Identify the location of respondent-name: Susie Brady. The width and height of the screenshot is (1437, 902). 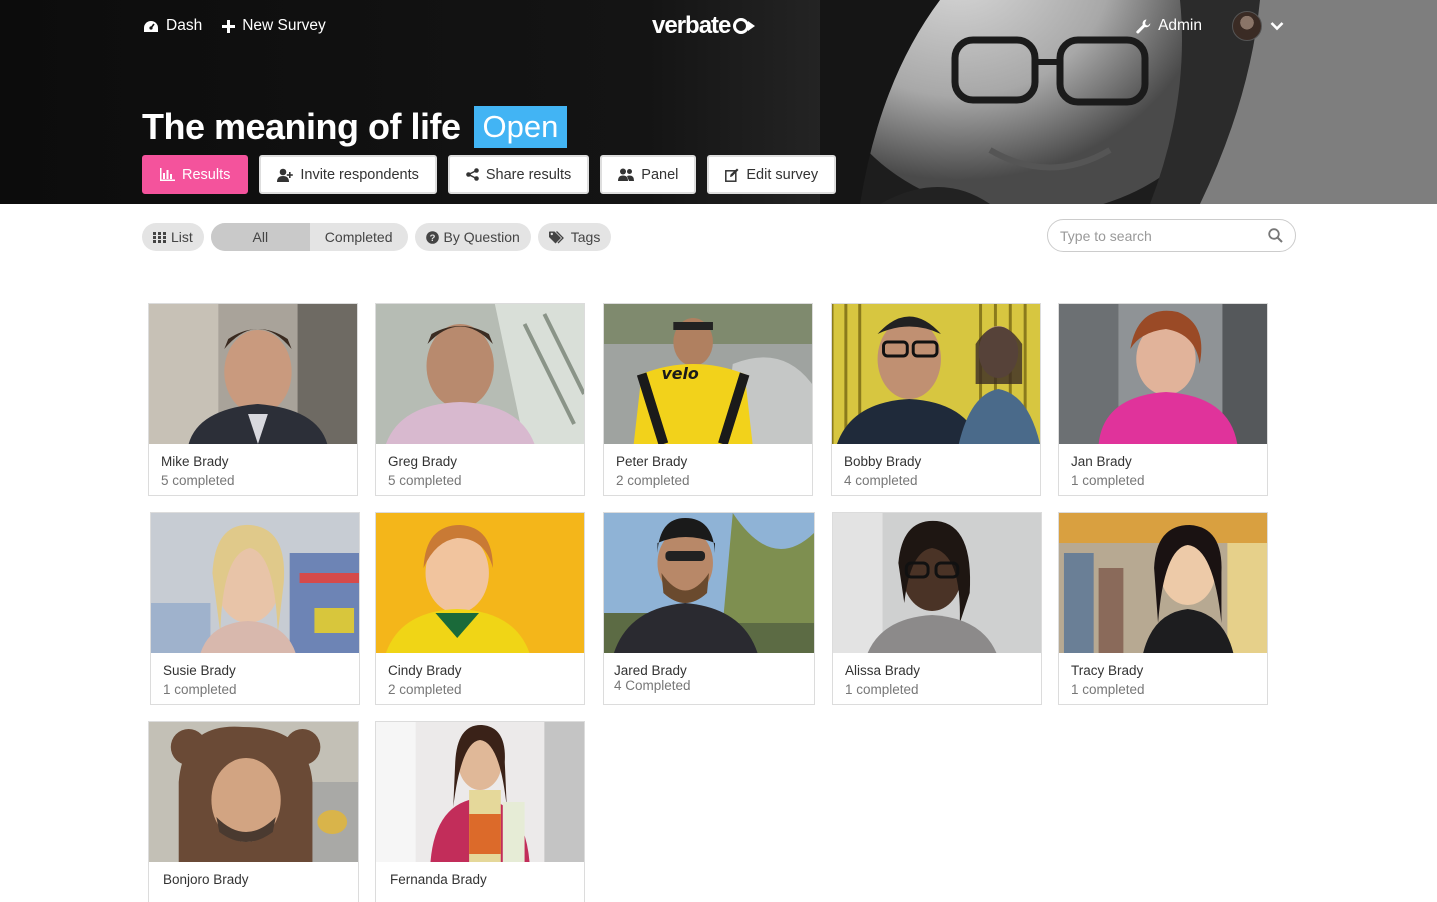
(199, 670).